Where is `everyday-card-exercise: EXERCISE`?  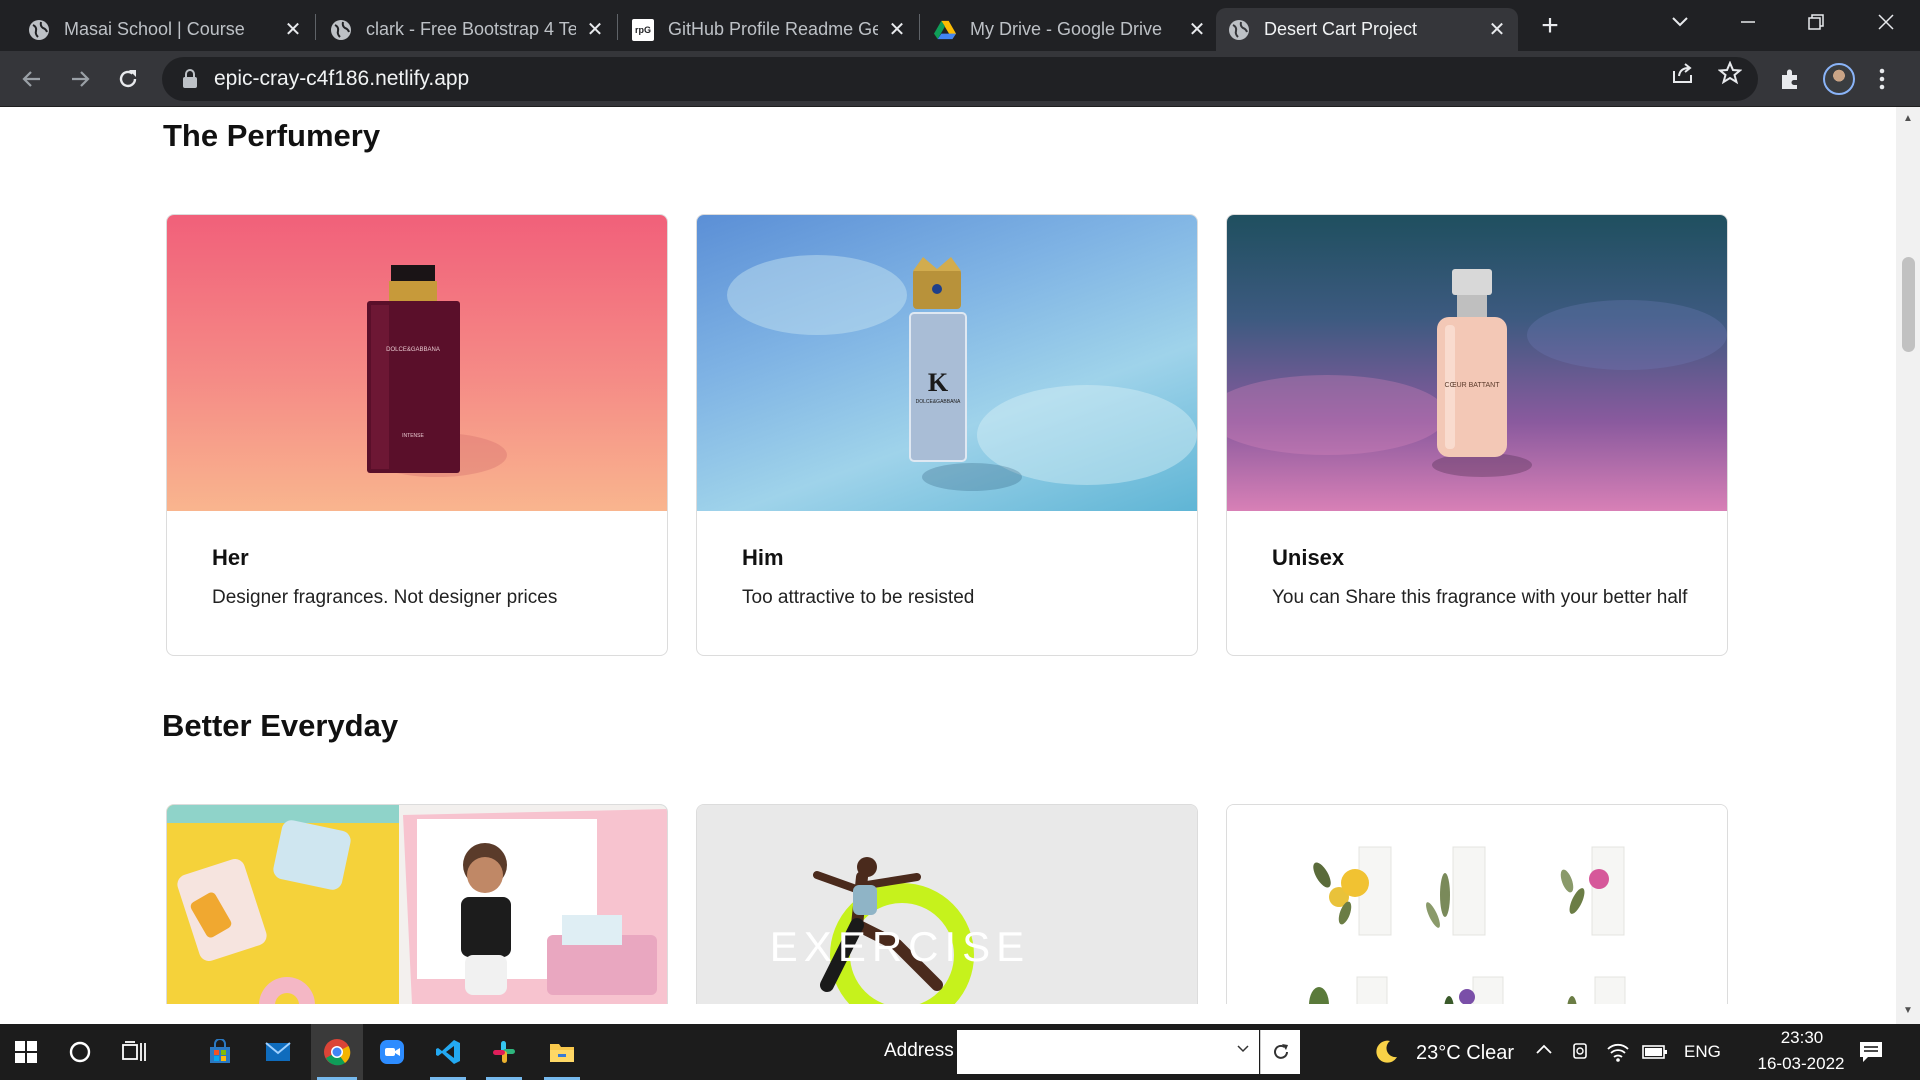 everyday-card-exercise: EXERCISE is located at coordinates (947, 904).